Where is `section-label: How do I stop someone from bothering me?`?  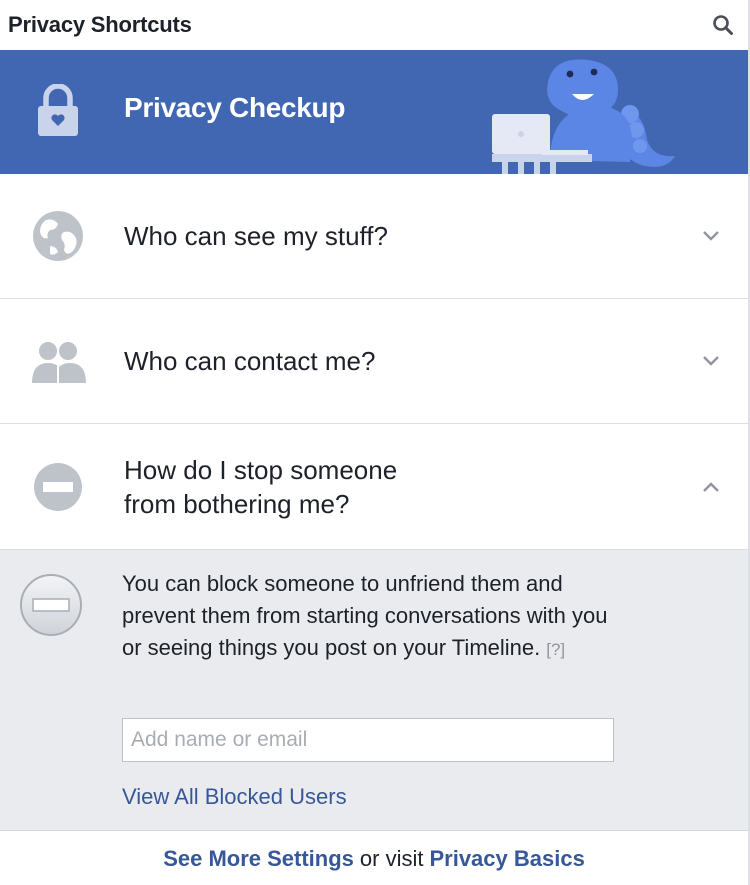
section-label: How do I stop someone from bothering me? is located at coordinates (260, 487).